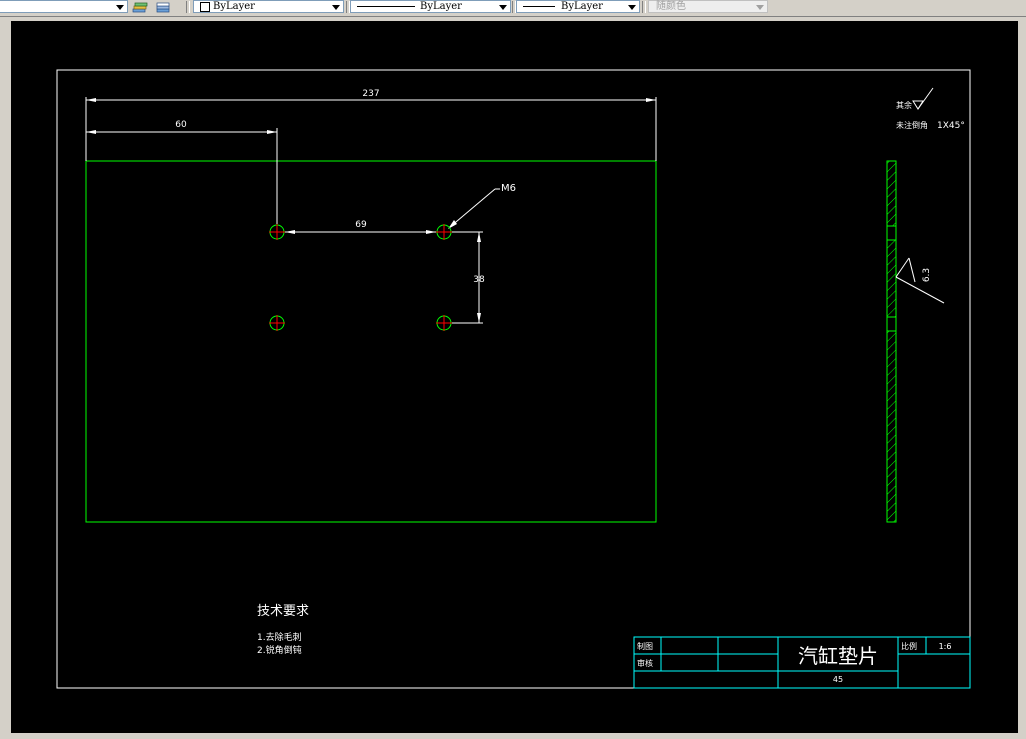 This screenshot has width=1026, height=739. Describe the element at coordinates (181, 125) in the screenshot. I see `dimension-text-60: 60` at that location.